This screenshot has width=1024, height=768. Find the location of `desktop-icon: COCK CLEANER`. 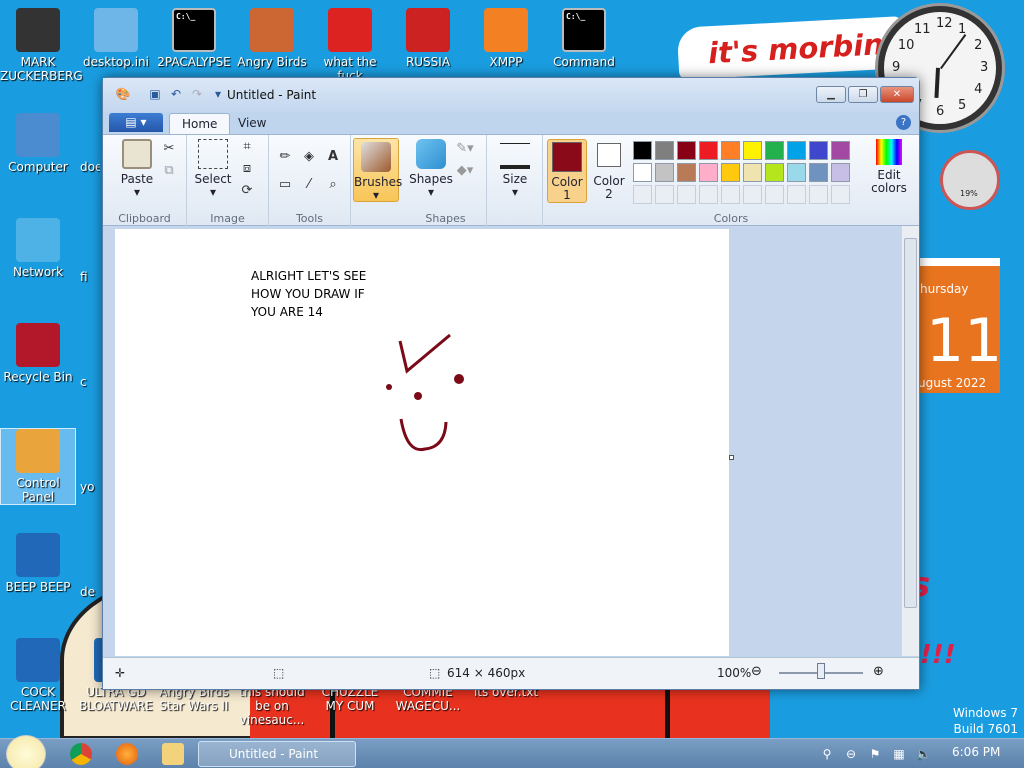

desktop-icon: COCK CLEANER is located at coordinates (38, 675).